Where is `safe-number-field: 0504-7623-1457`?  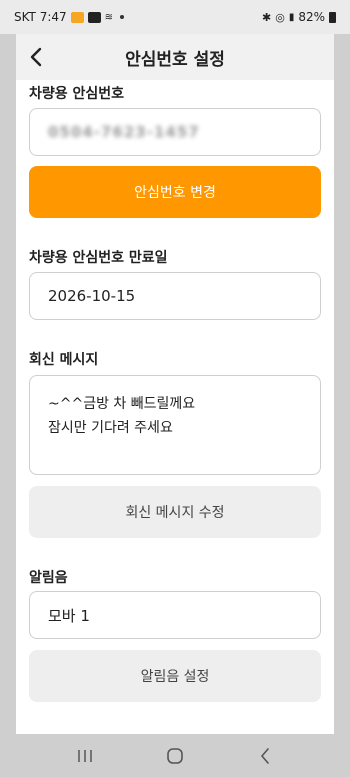
safe-number-field: 0504-7623-1457 is located at coordinates (175, 132).